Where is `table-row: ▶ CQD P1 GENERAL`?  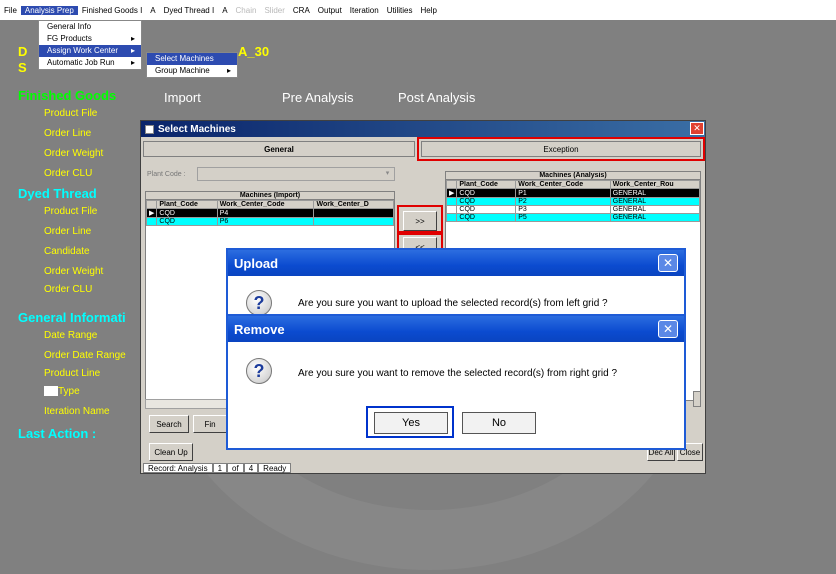 table-row: ▶ CQD P1 GENERAL is located at coordinates (573, 193).